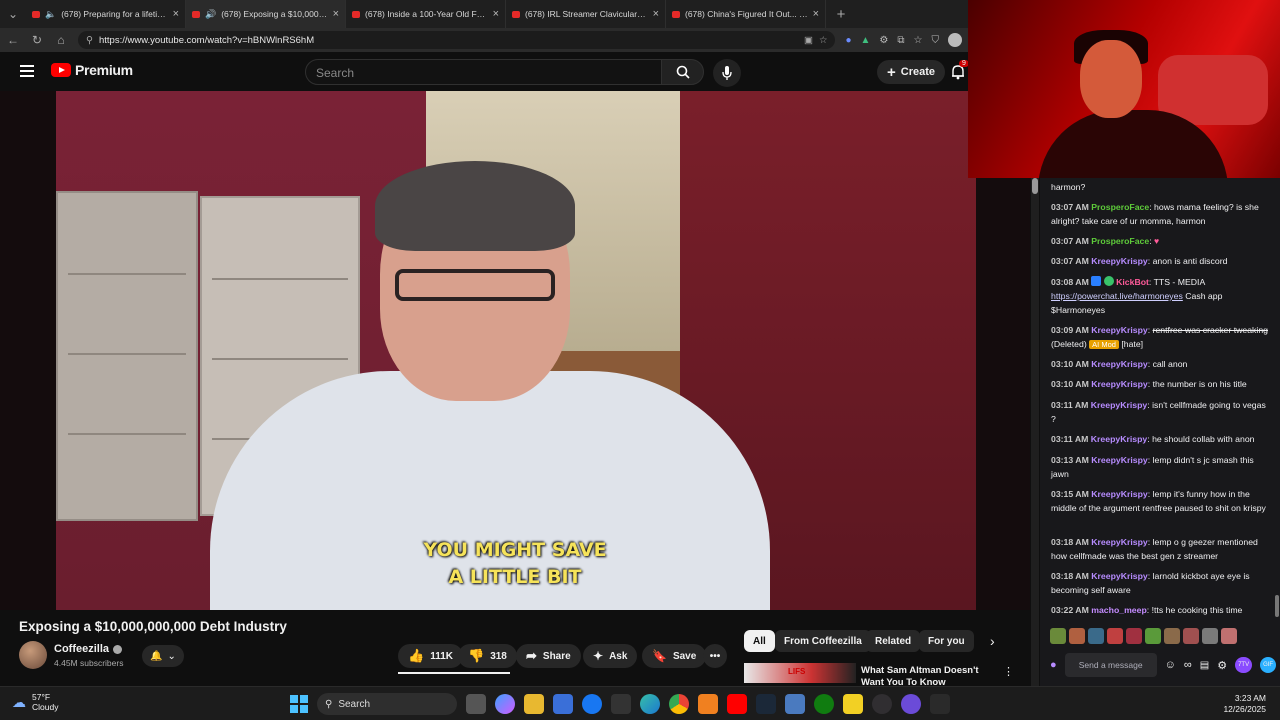 Image resolution: width=1280 pixels, height=720 pixels. Describe the element at coordinates (35, 702) in the screenshot. I see `weather-widget: ☁ 57°F Cloudy` at that location.